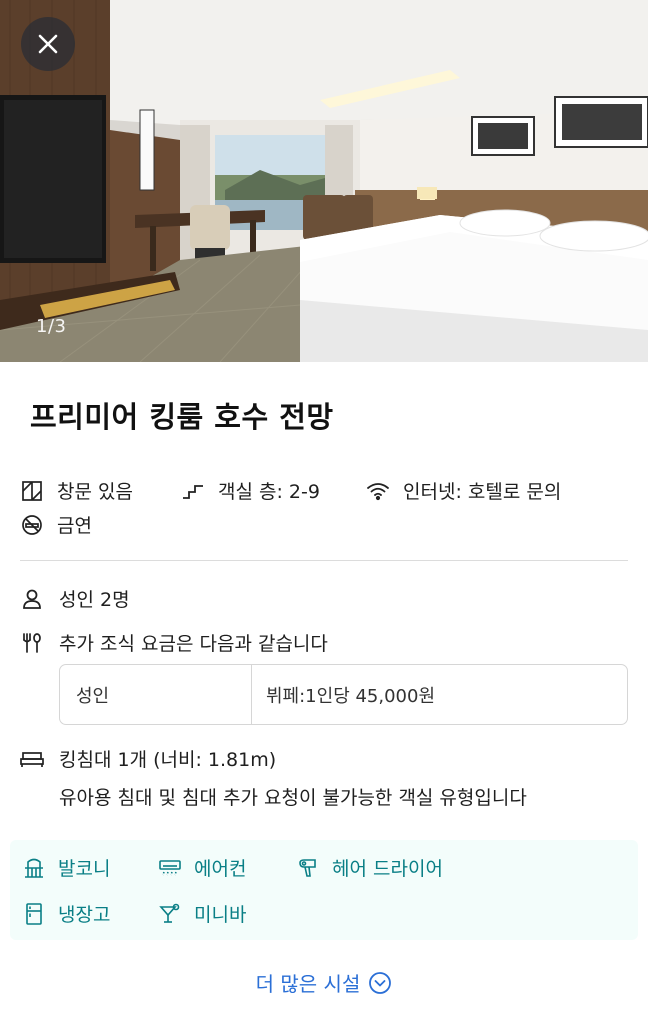  I want to click on breakfast-row: 추가 조식 요금은 다음과 같습니다, so click(174, 642).